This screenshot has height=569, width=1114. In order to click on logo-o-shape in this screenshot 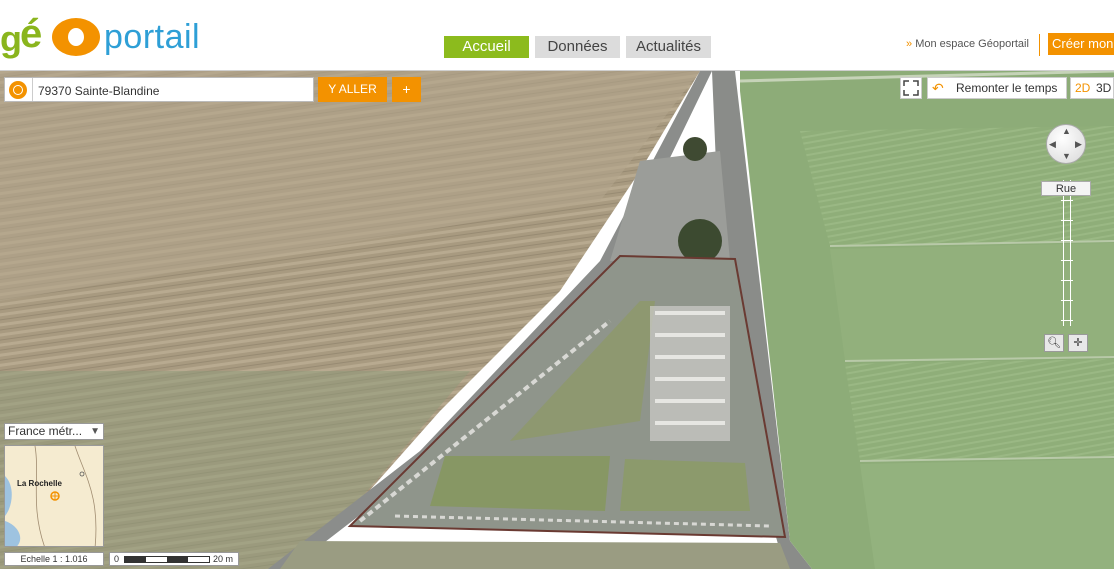, I will do `click(76, 37)`.